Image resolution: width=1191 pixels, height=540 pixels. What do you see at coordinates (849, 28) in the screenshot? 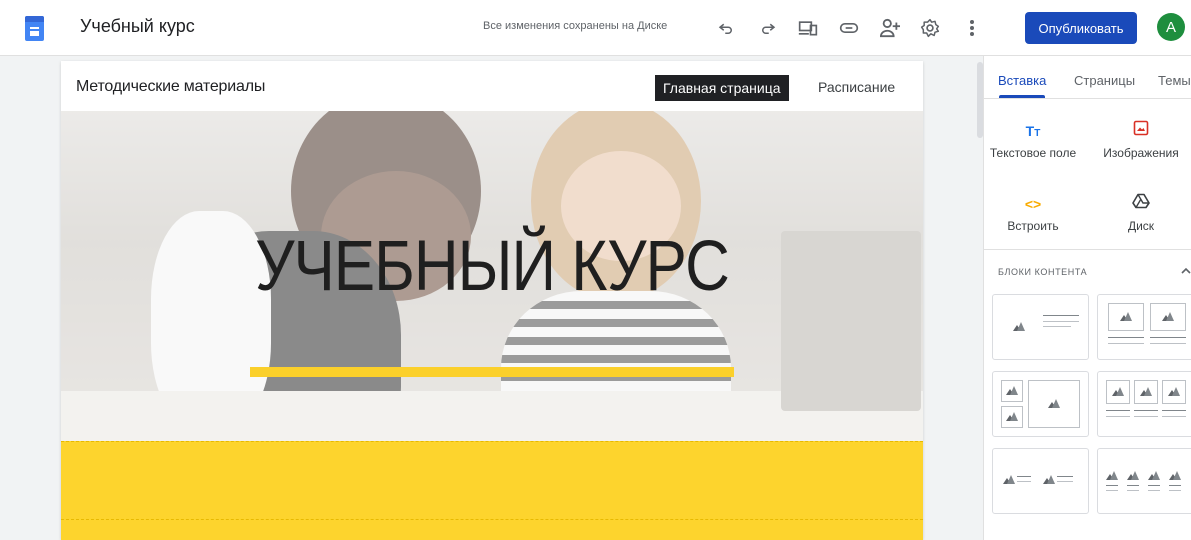
I see `link-icon` at bounding box center [849, 28].